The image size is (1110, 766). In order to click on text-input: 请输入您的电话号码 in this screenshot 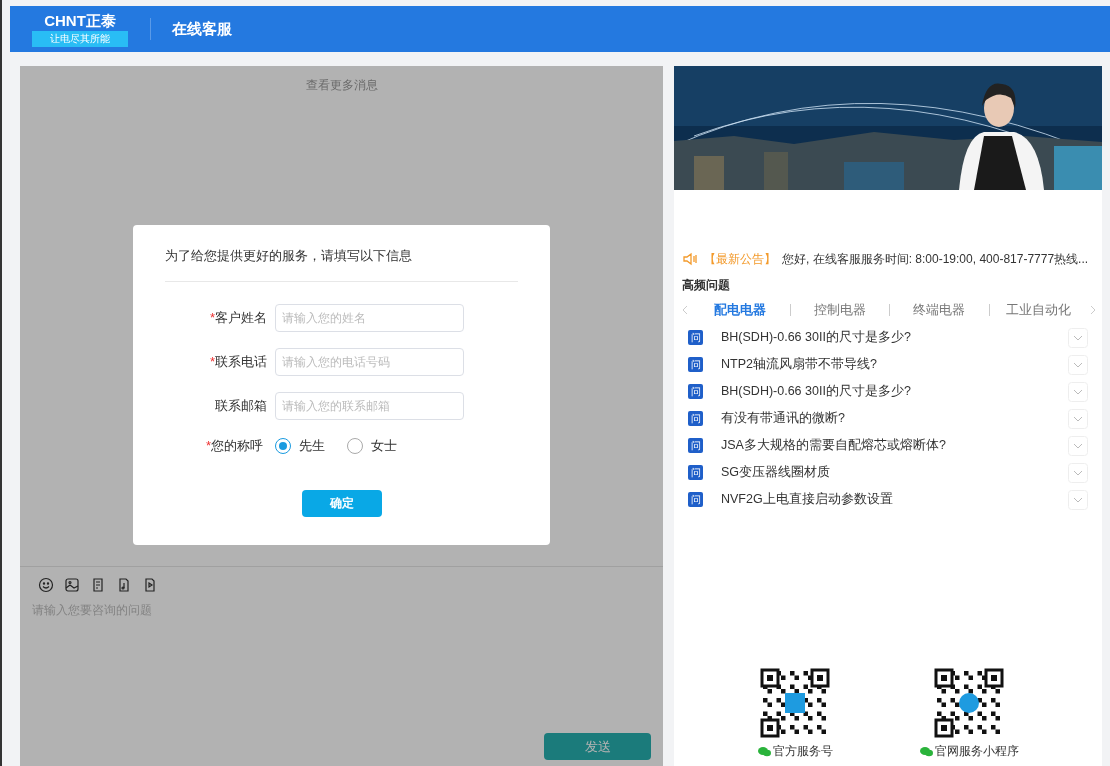, I will do `click(369, 362)`.